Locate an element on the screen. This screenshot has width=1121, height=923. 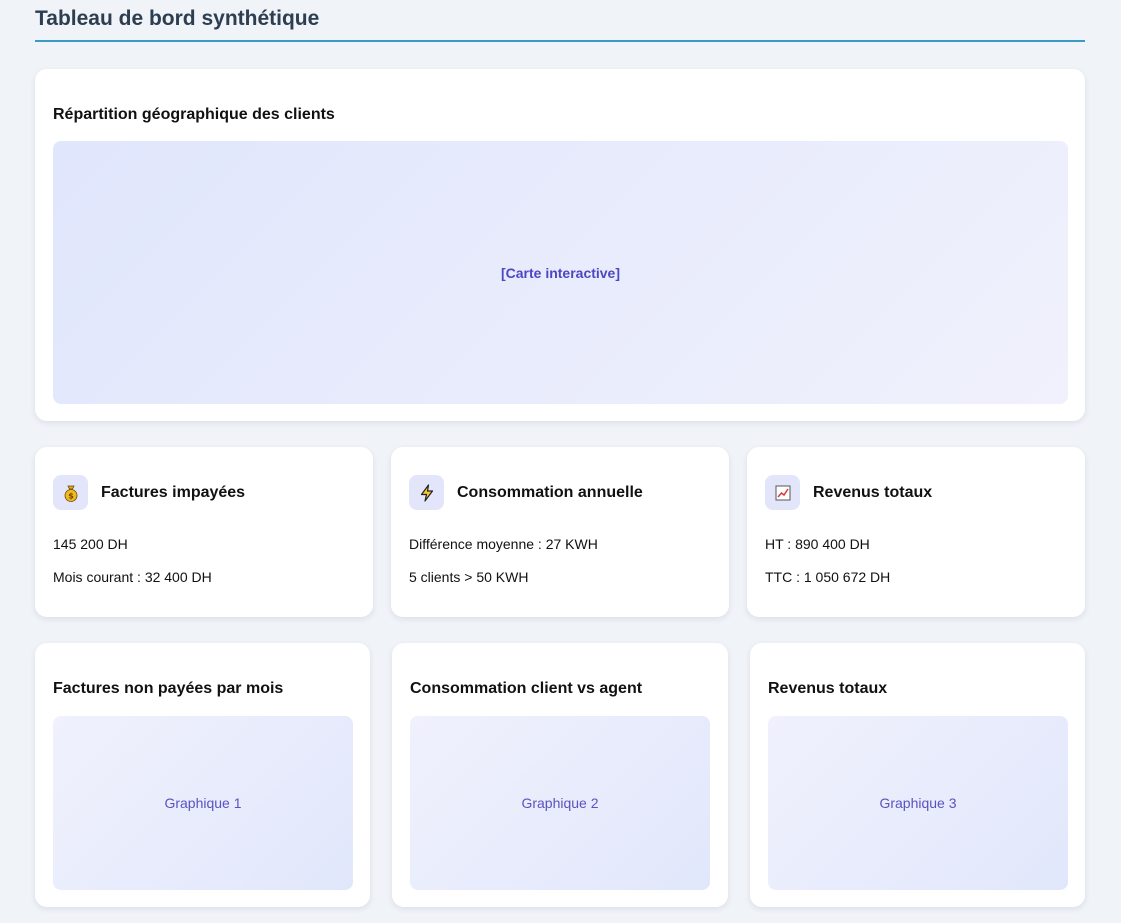
unpaid-per-month-chart-card: Factures non payées par mois Graphique 1 is located at coordinates (202, 775).